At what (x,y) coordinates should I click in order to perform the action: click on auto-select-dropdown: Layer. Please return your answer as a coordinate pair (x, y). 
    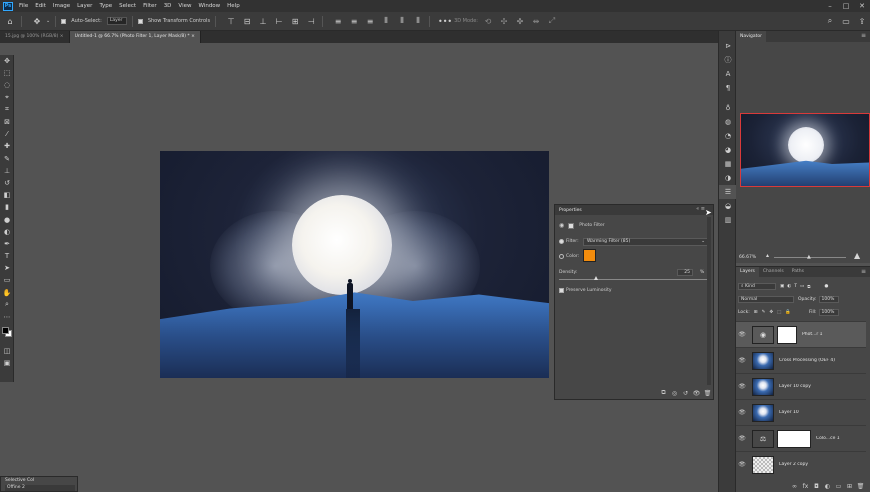
    Looking at the image, I should click on (116, 21).